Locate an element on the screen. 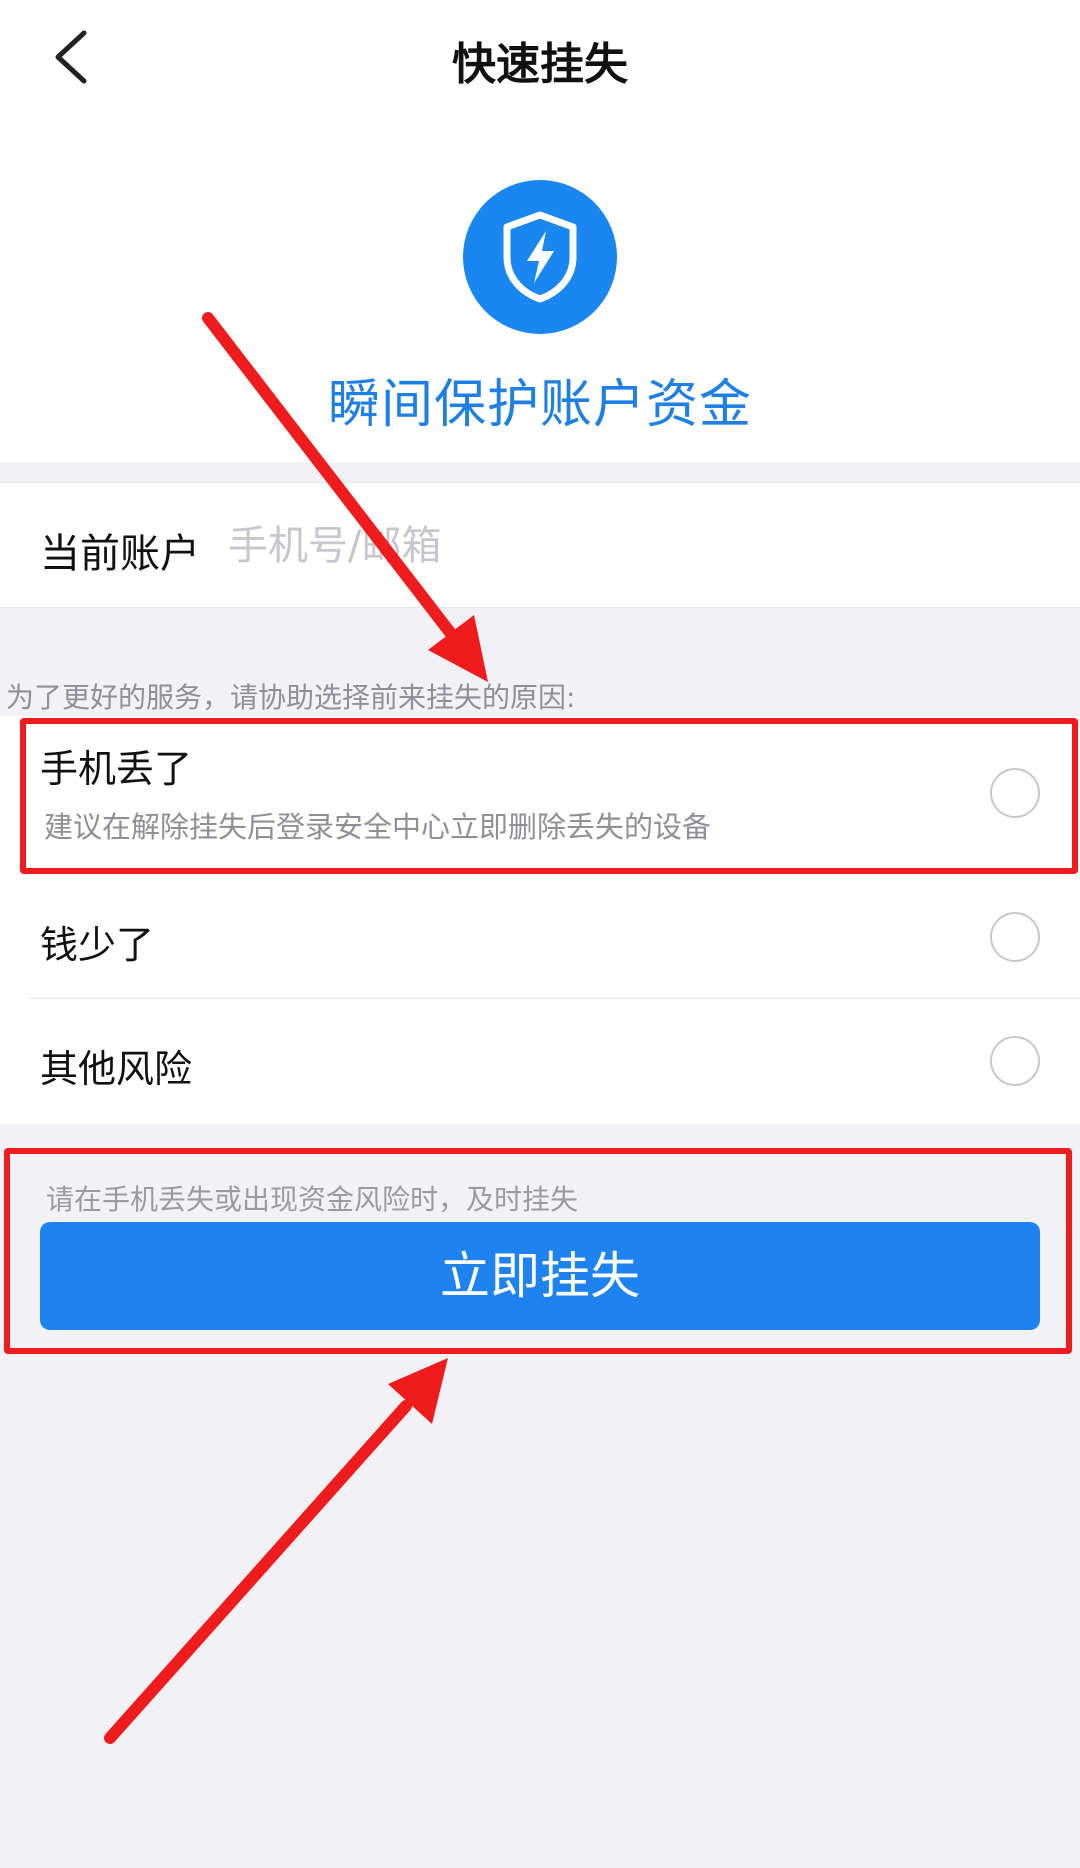 This screenshot has height=1868, width=1080. shield-lightning-icon is located at coordinates (540, 257).